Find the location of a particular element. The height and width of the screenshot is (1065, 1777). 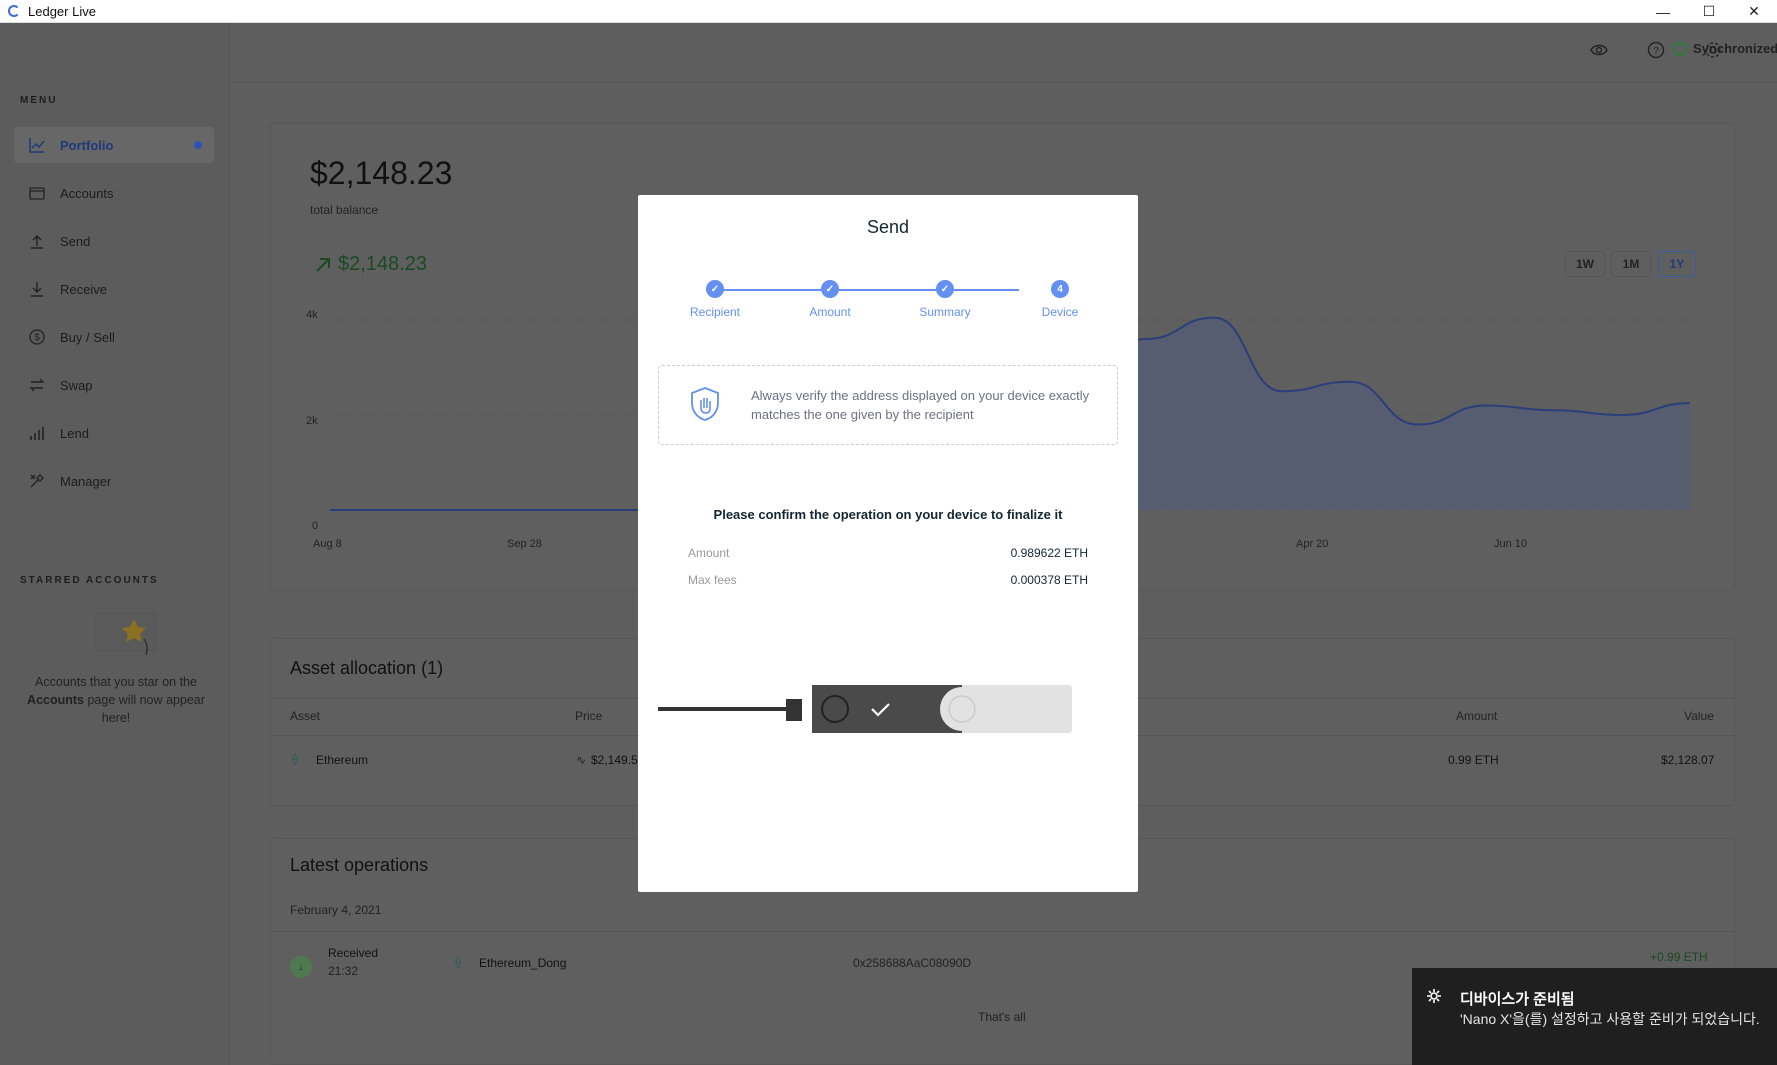

ledger-logo-icon is located at coordinates (14, 11).